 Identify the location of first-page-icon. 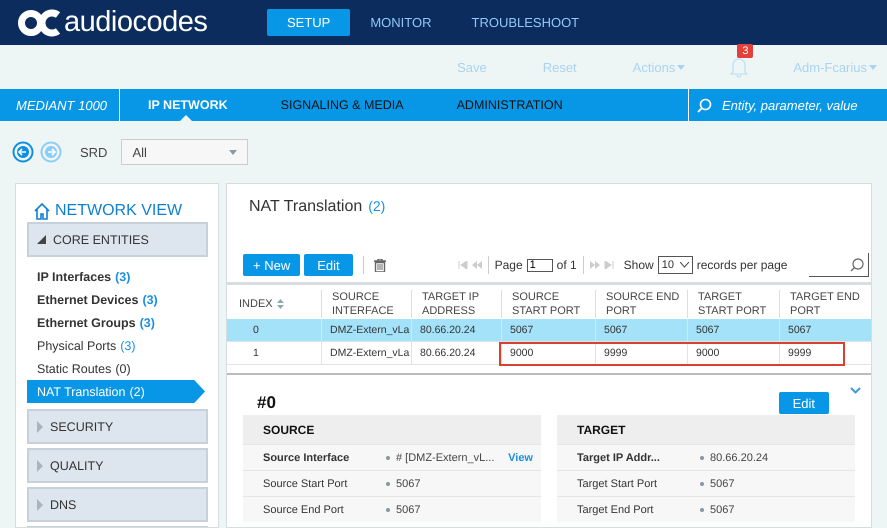
(463, 265).